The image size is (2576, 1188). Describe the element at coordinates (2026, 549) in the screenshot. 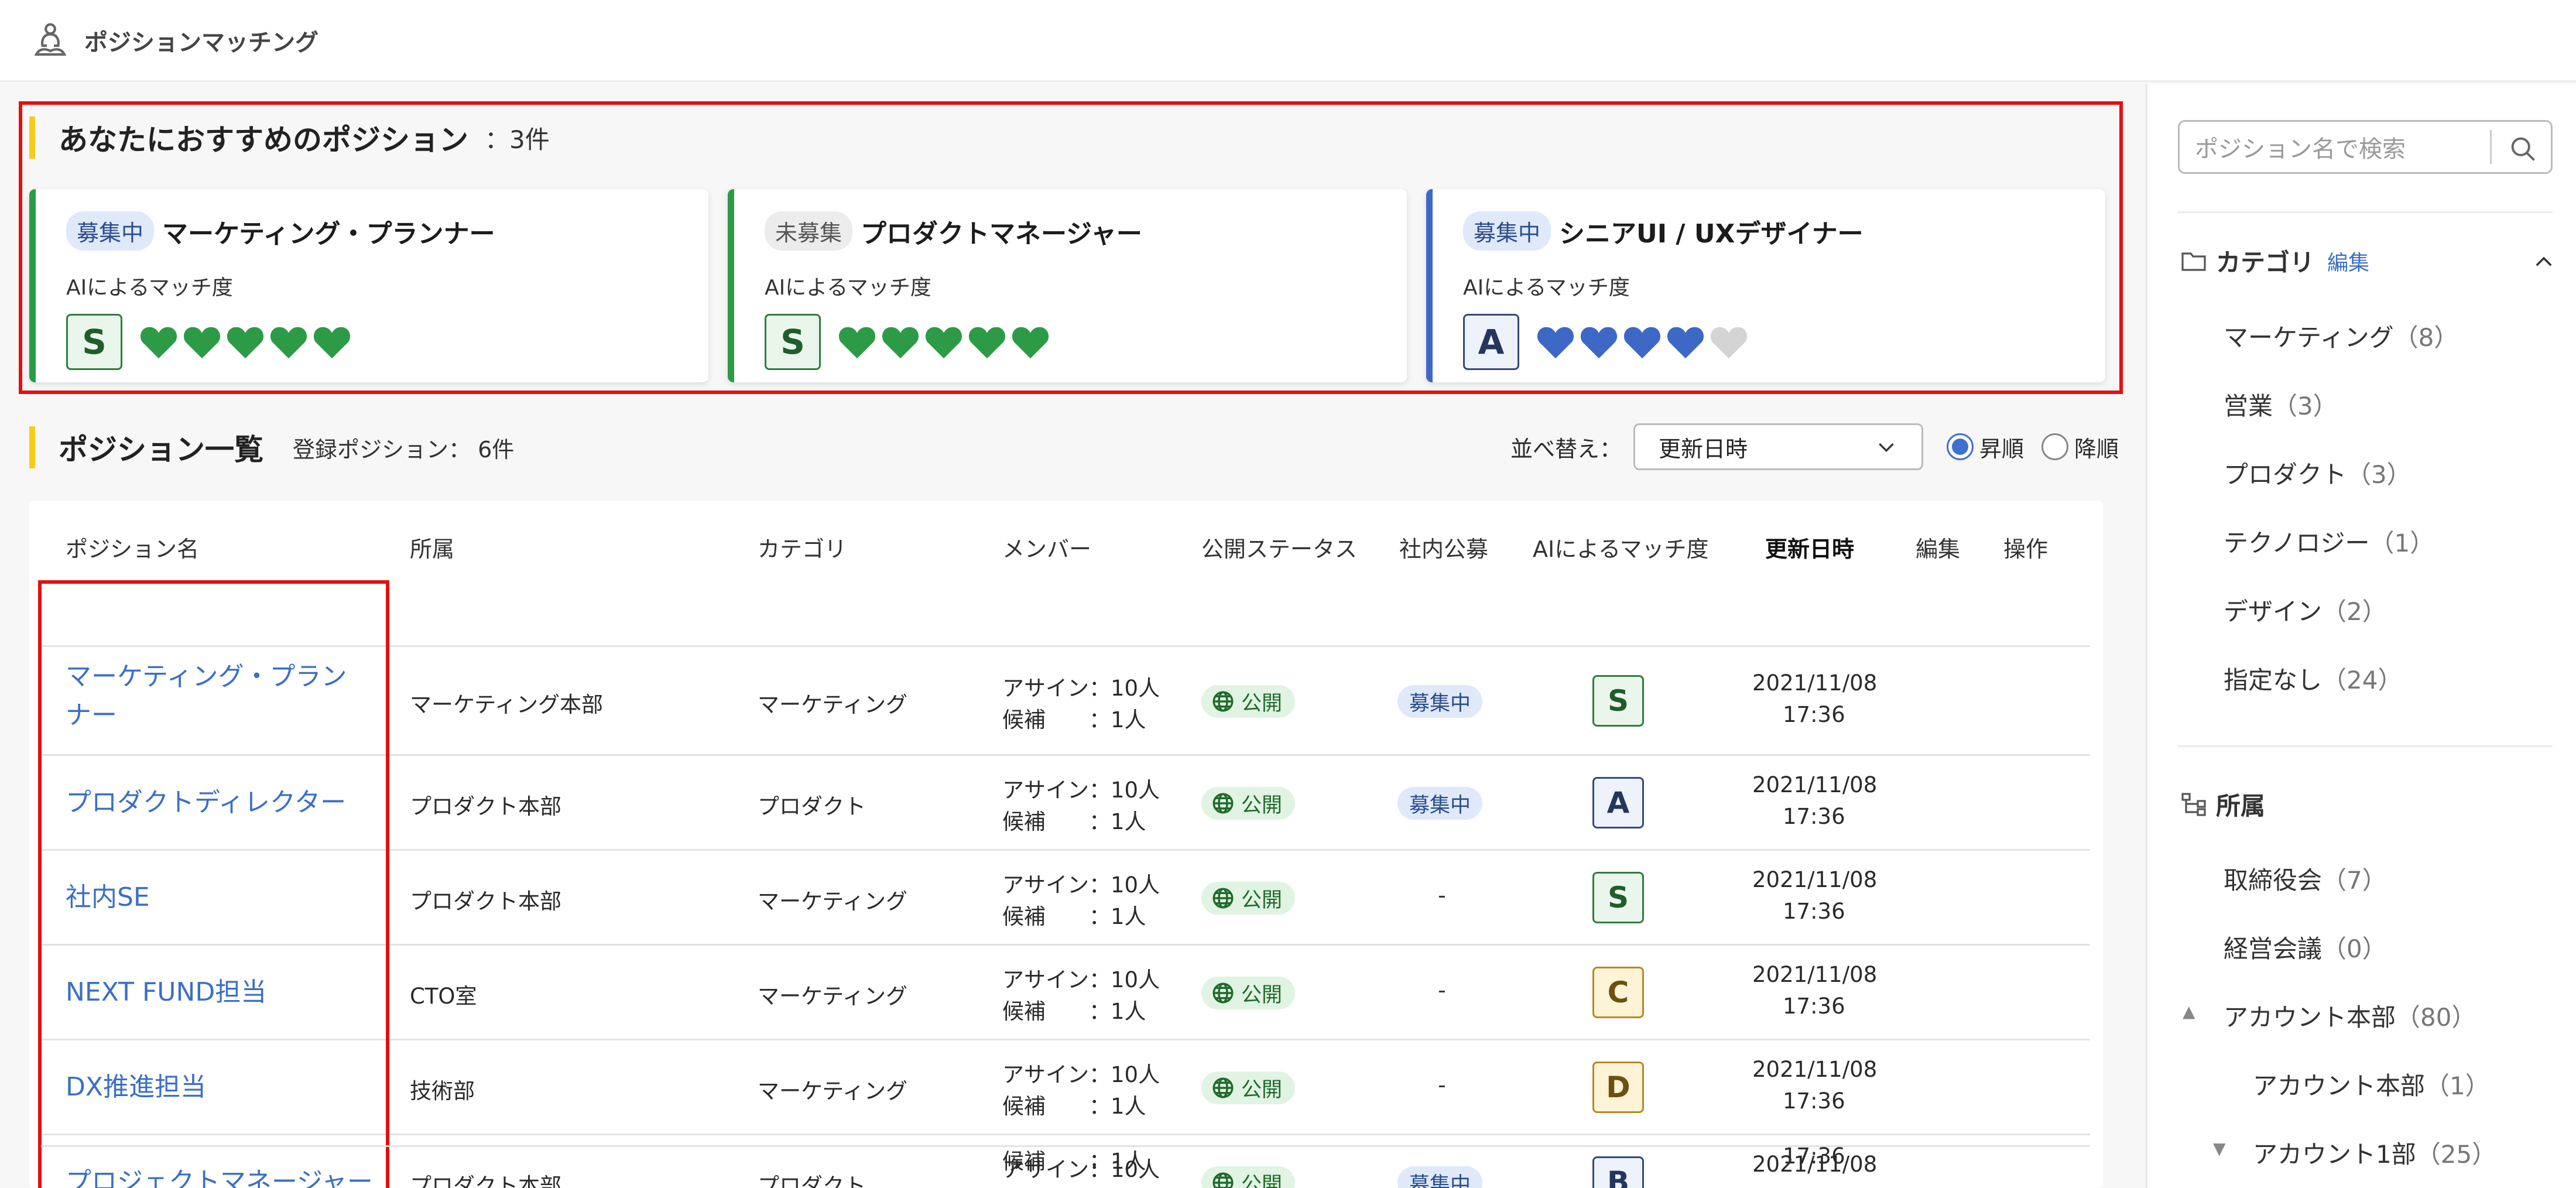

I see `col-header-action: 操作` at that location.